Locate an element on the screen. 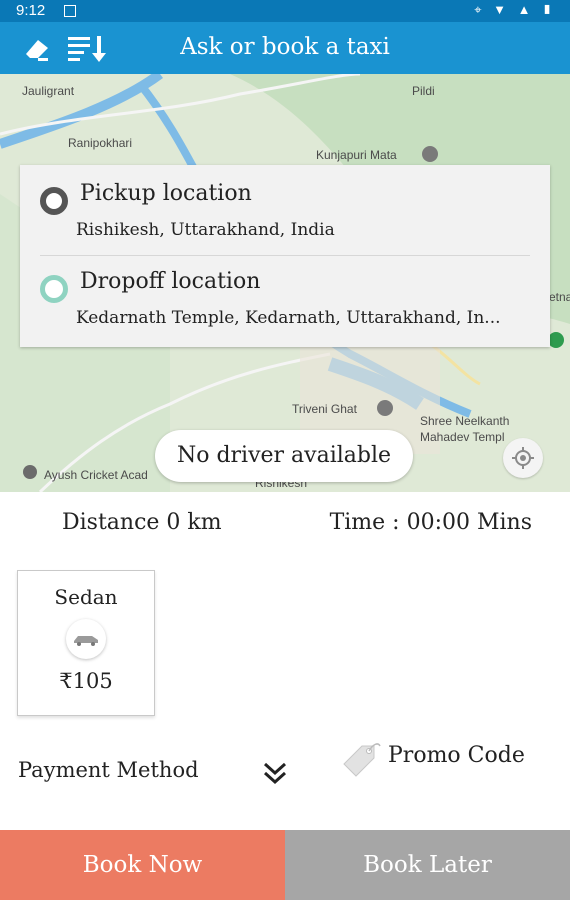  book-now-button: Book Now is located at coordinates (142, 865).